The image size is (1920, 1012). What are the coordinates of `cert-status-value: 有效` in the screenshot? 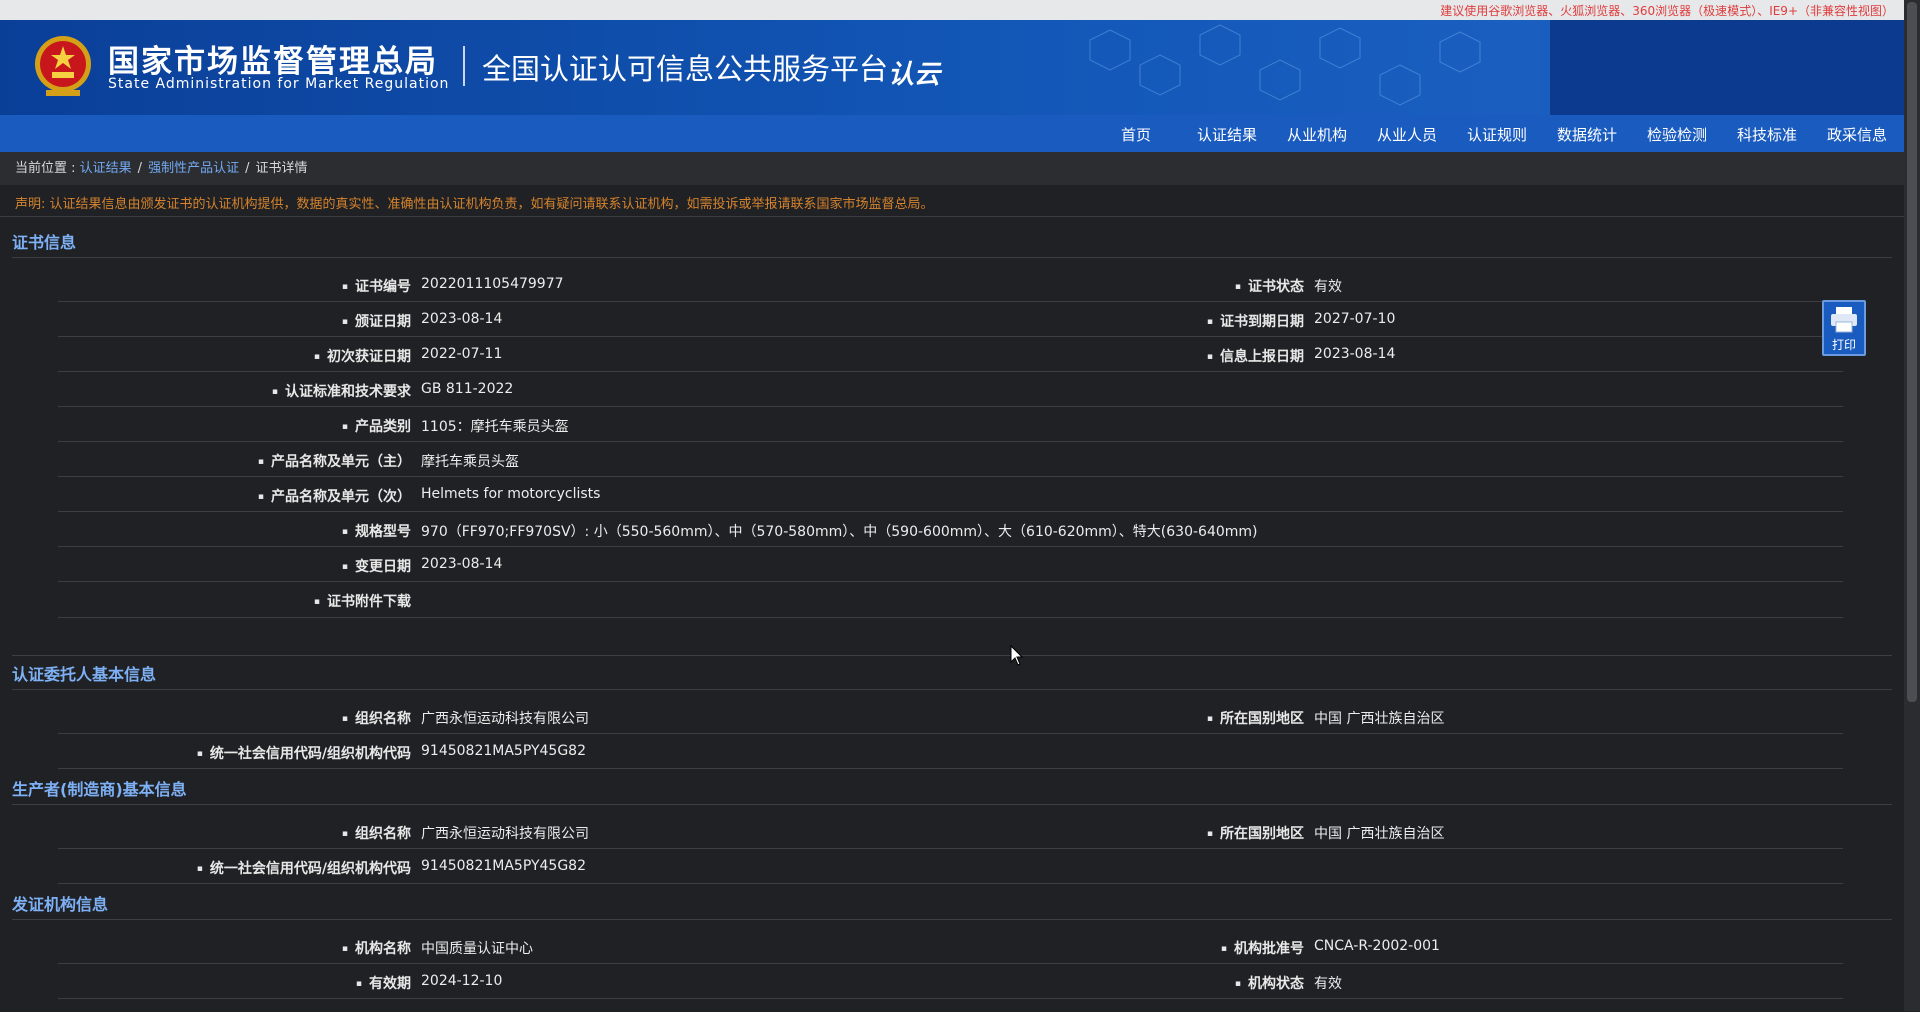 It's located at (1328, 287).